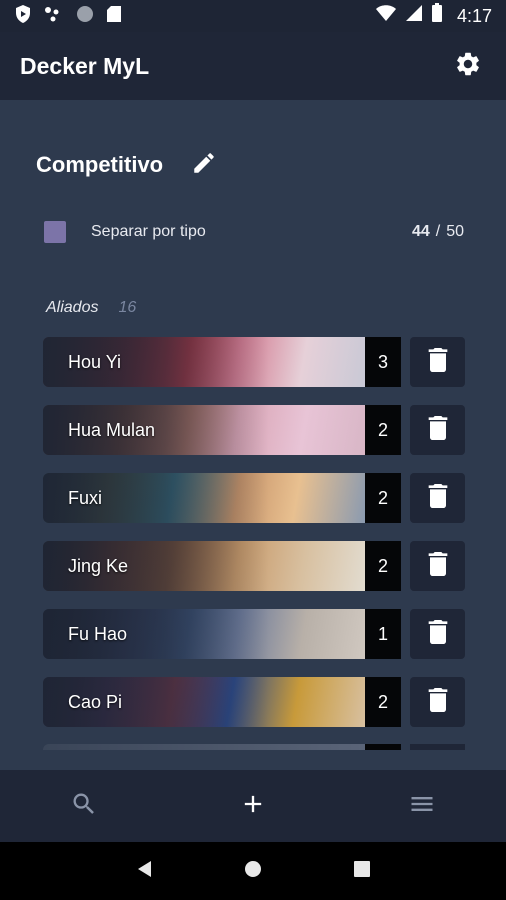 Image resolution: width=506 pixels, height=900 pixels. I want to click on card-row-partial, so click(254, 747).